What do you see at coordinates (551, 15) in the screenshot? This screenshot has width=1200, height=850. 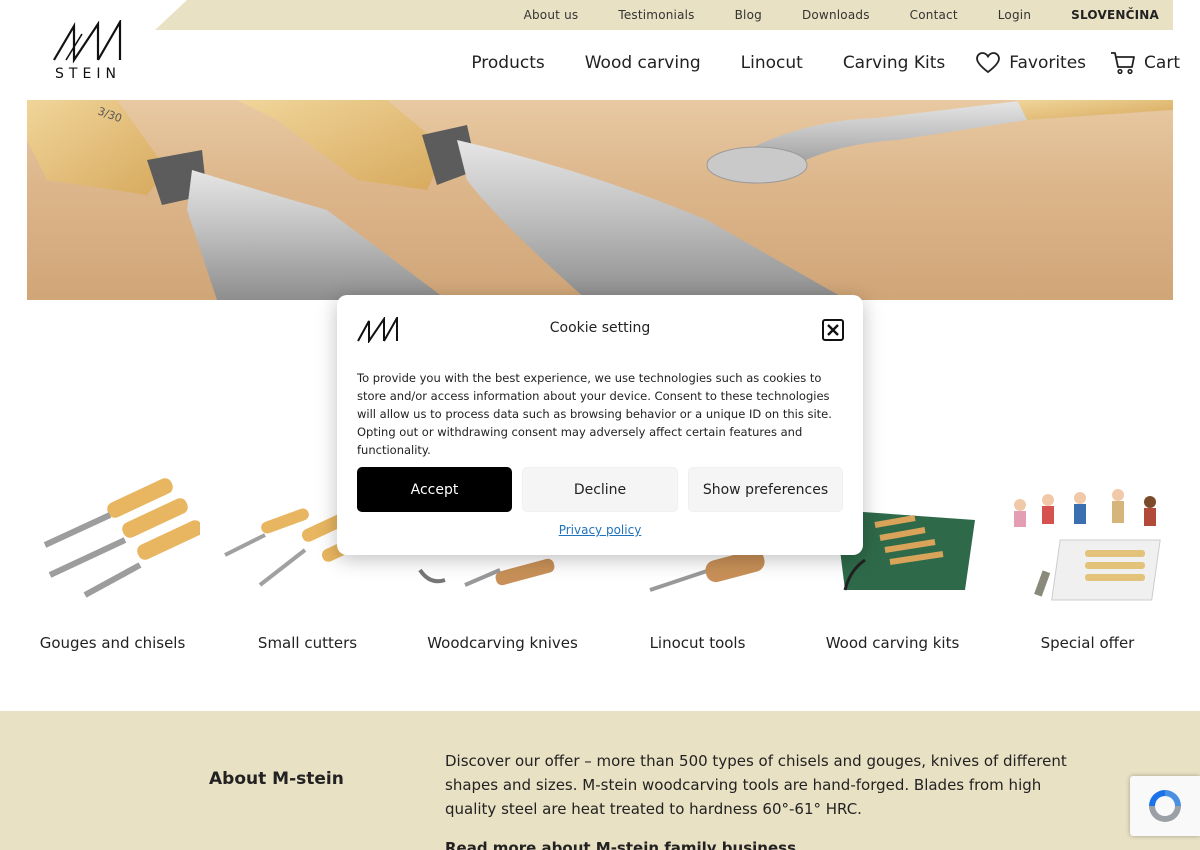 I see `top-link-about-us: About us` at bounding box center [551, 15].